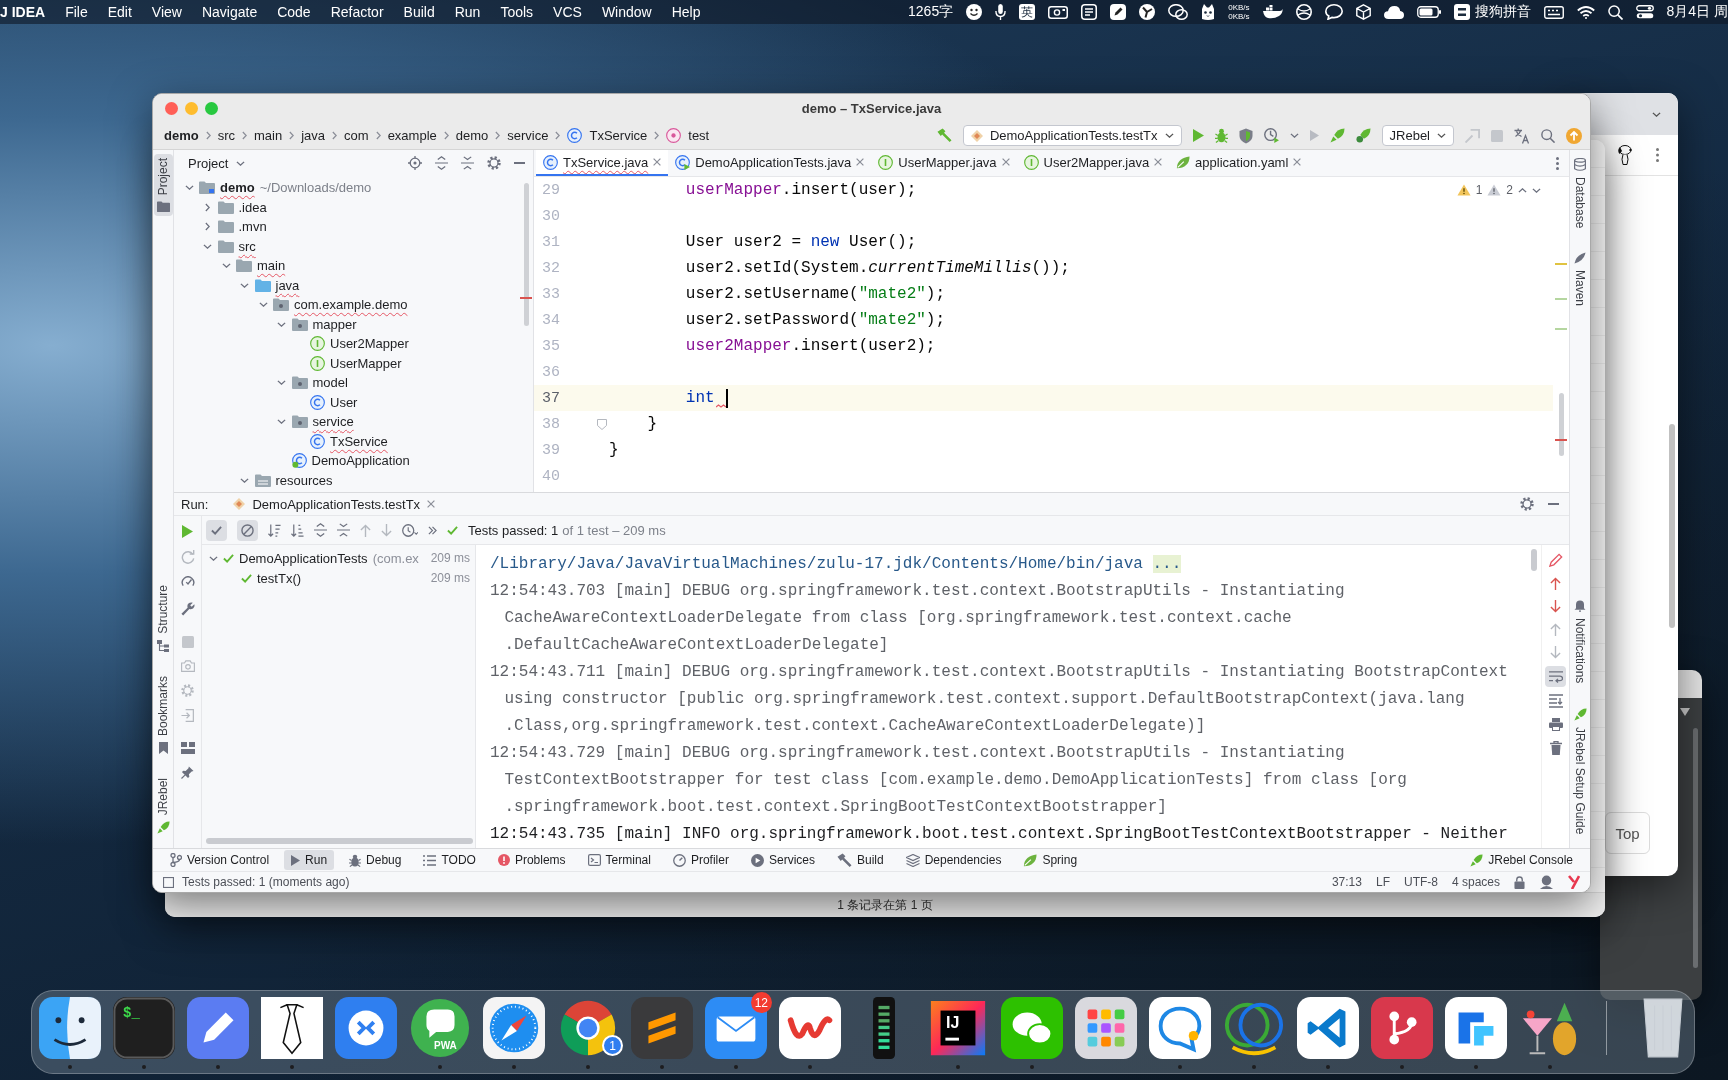 The height and width of the screenshot is (1080, 1728). Describe the element at coordinates (736, 1028) in the screenshot. I see `envelope-app-icon` at that location.